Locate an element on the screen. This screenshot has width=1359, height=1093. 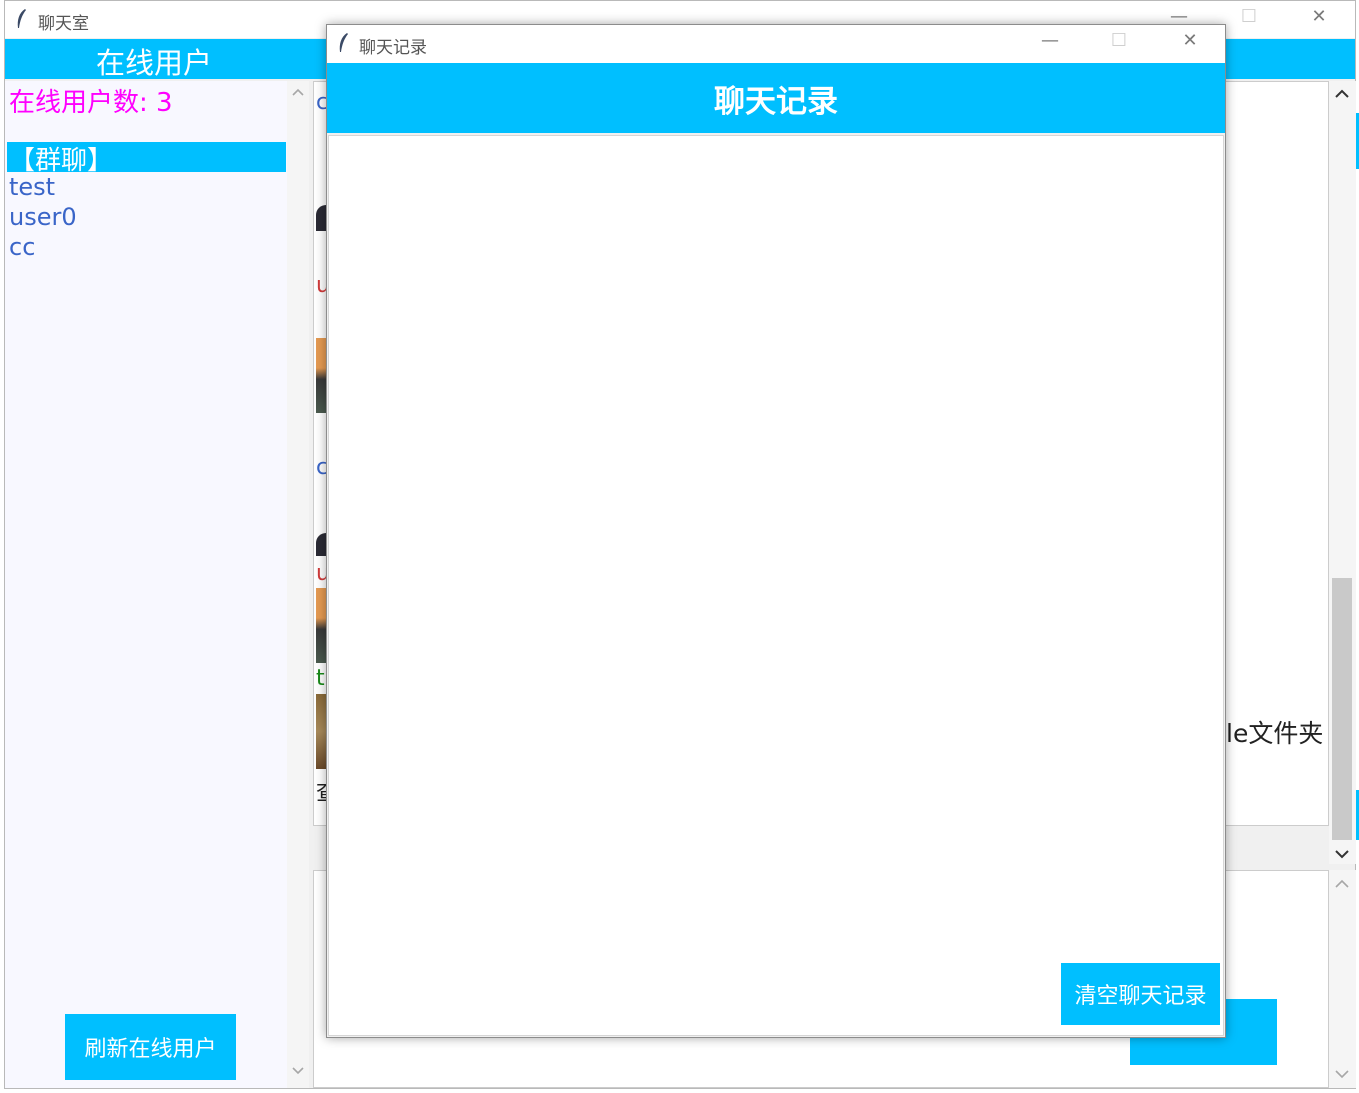
online-user-count: 在线用户数: 3 is located at coordinates (91, 103).